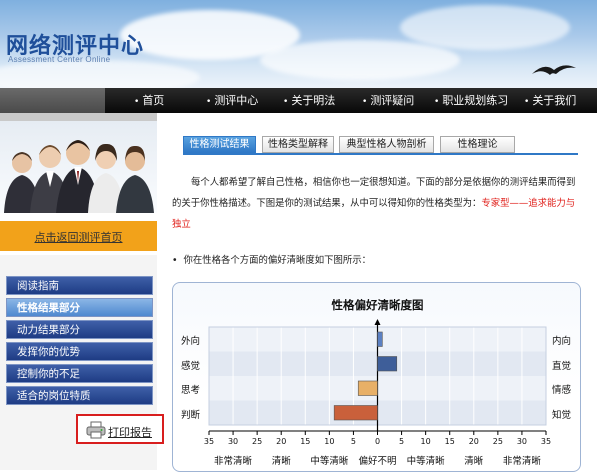 This screenshot has width=597, height=473. What do you see at coordinates (298, 144) in the screenshot?
I see `tab-type-explanation: 性格类型解释` at bounding box center [298, 144].